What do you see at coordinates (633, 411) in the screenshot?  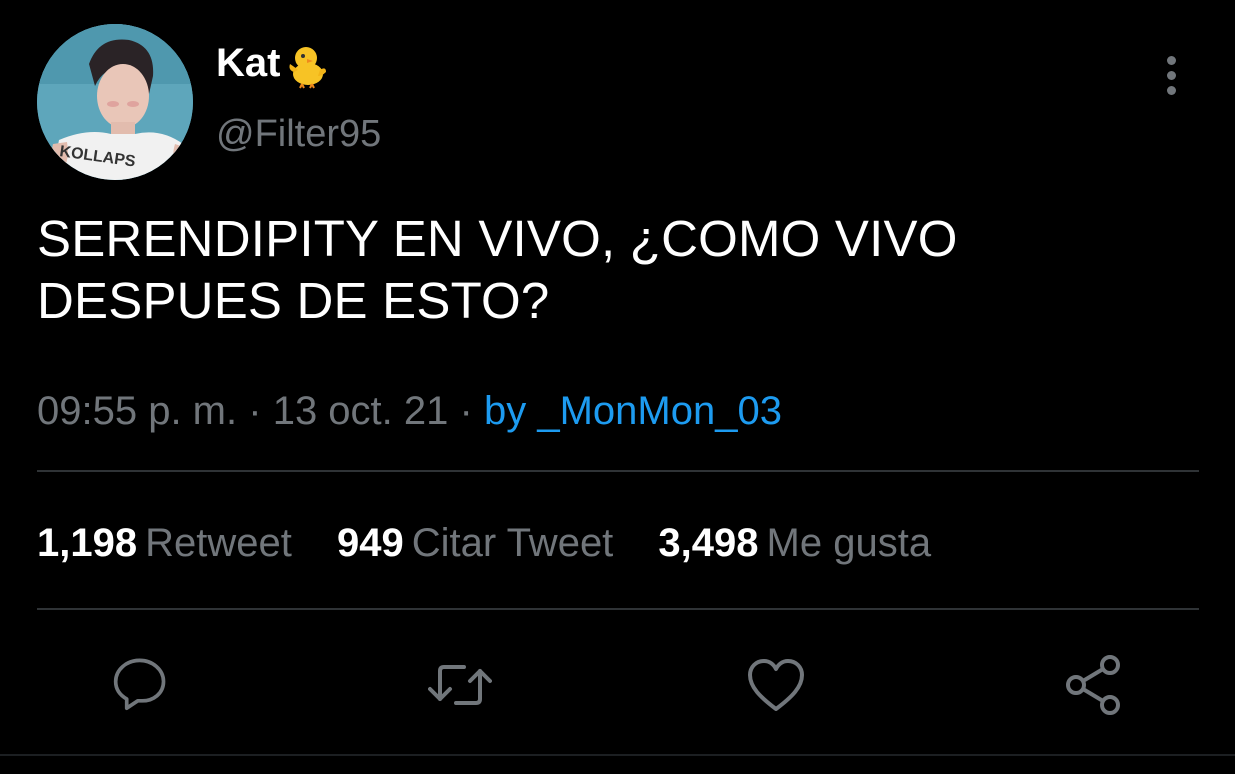 I see `tweet-source-link: by _MonMon_03` at bounding box center [633, 411].